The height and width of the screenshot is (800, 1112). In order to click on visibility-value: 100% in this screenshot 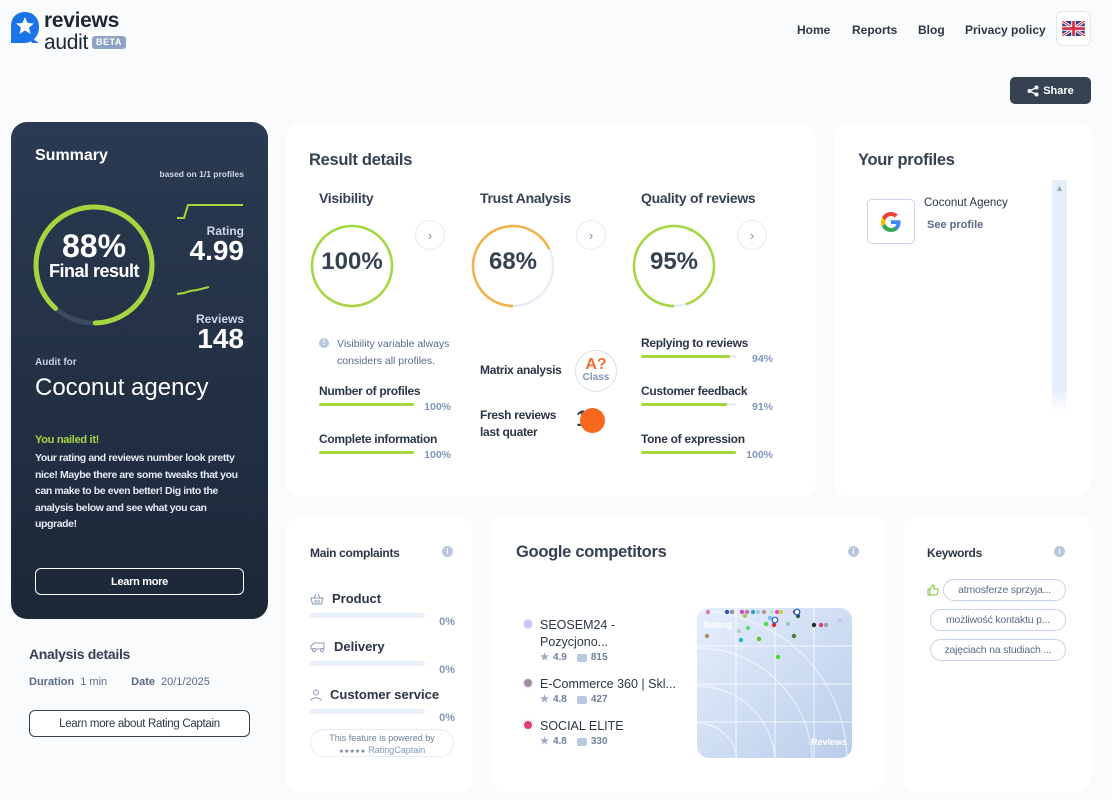, I will do `click(352, 261)`.